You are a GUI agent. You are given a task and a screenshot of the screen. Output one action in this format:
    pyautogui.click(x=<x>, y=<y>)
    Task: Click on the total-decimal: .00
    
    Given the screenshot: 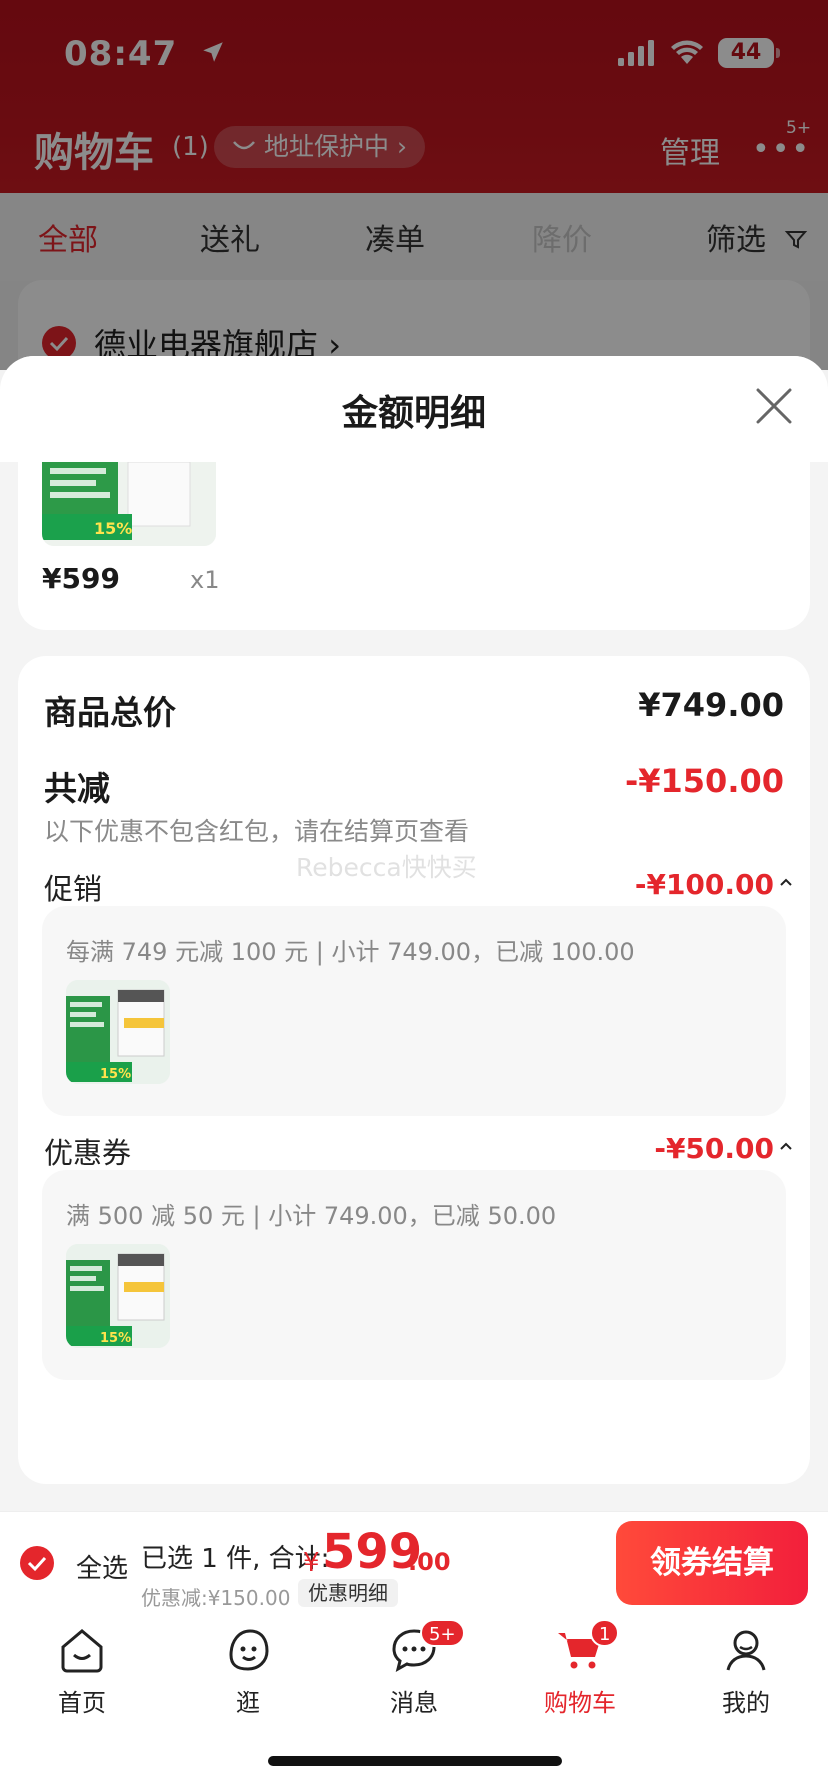 What is the action you would take?
    pyautogui.click(x=429, y=1562)
    